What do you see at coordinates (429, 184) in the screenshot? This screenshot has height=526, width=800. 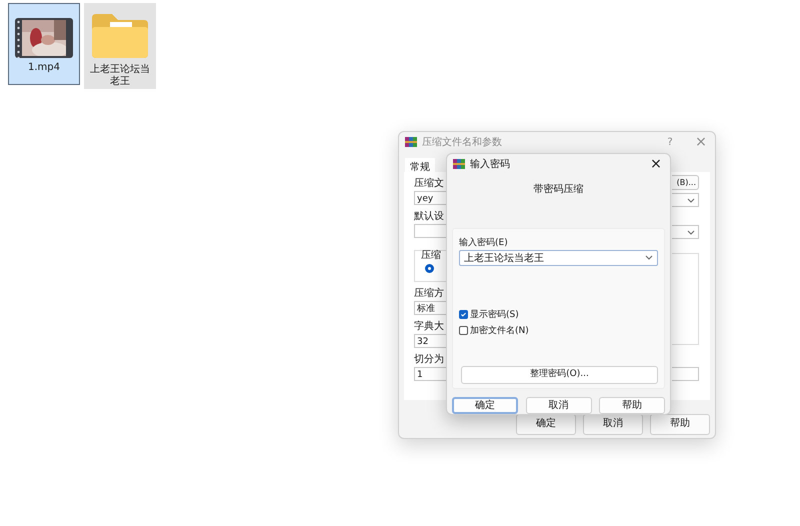 I see `field-label: 压缩文` at bounding box center [429, 184].